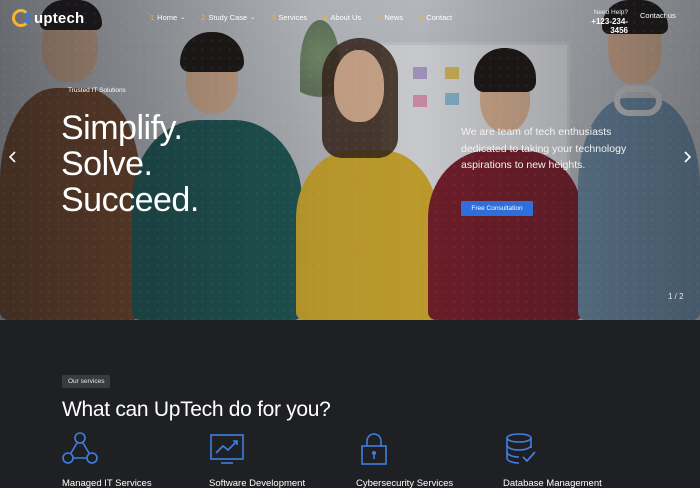  Describe the element at coordinates (122, 128) in the screenshot. I see `headline-line-1: Simplify.` at that location.